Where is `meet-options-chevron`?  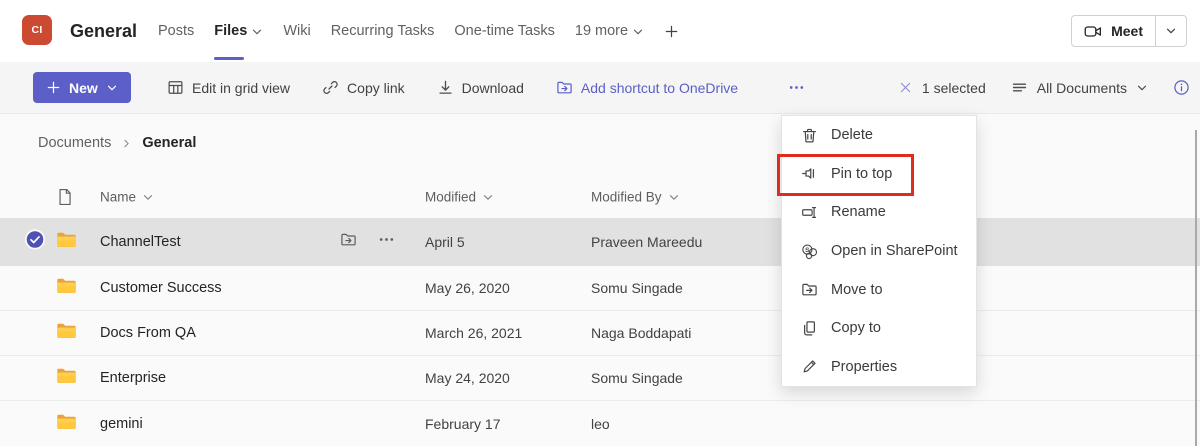
meet-options-chevron is located at coordinates (1170, 31).